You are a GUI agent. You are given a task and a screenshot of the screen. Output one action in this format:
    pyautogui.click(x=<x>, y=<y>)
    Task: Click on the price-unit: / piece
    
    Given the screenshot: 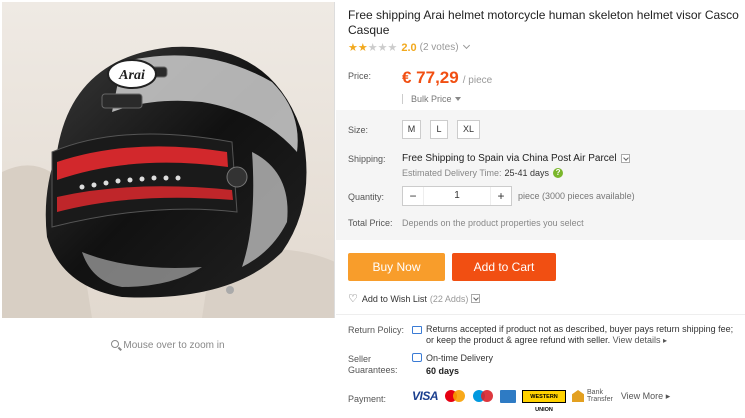 What is the action you would take?
    pyautogui.click(x=477, y=80)
    